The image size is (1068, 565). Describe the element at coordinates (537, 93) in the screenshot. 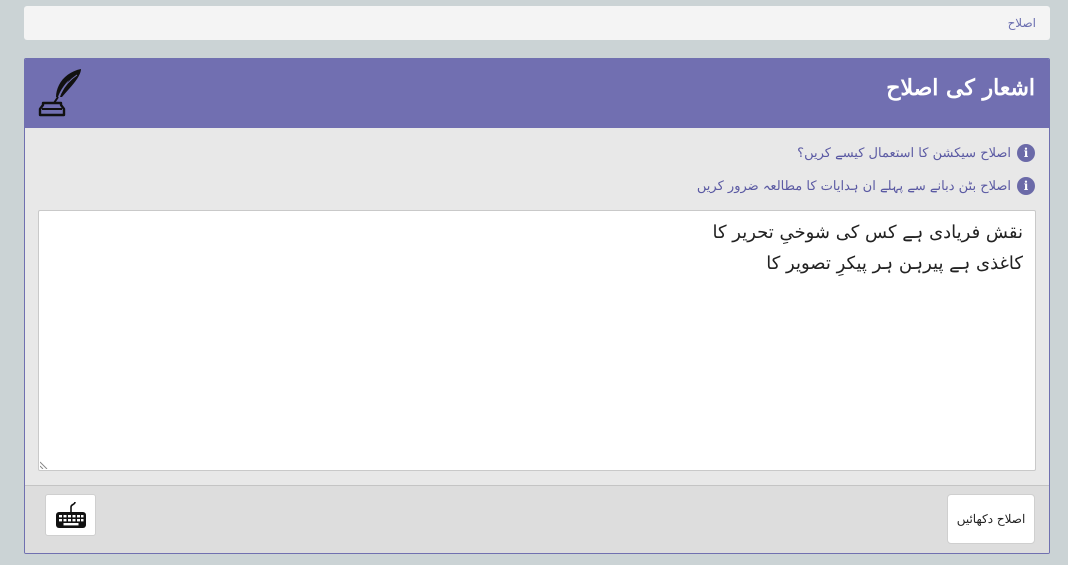

I see `panel-header: اشعار کی اصلاح` at that location.